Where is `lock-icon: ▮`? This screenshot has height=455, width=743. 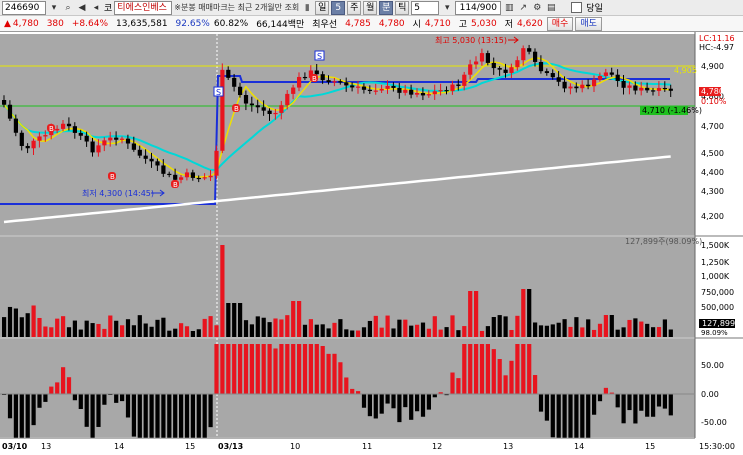
lock-icon: ▮ is located at coordinates (307, 8).